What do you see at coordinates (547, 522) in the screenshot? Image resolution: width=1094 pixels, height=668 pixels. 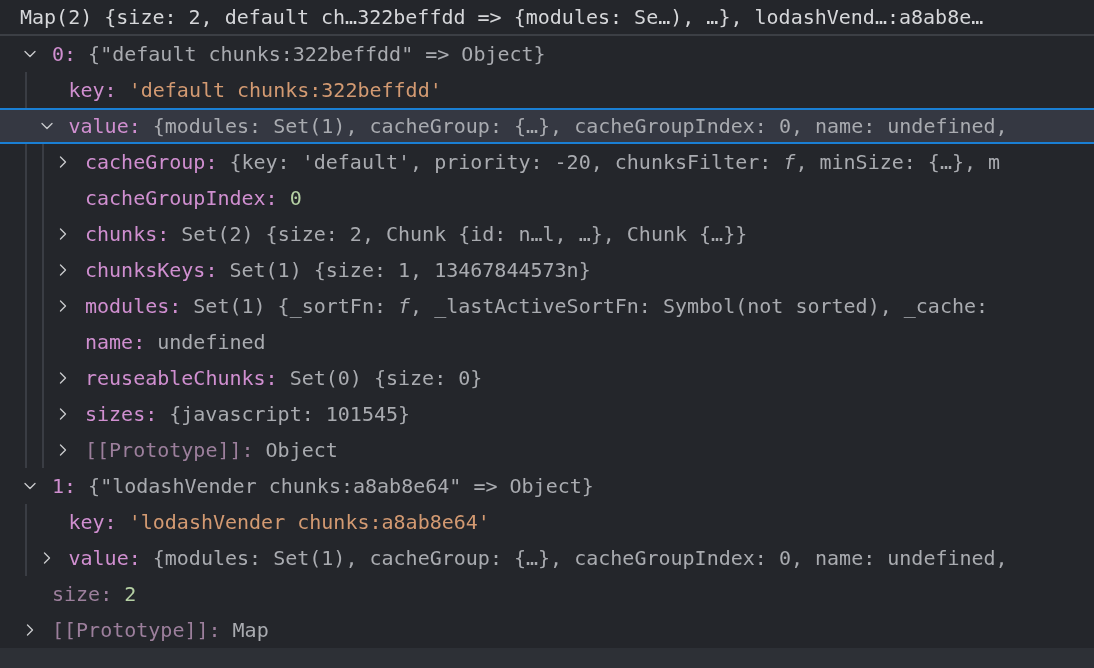 I see `tree-row: key: 'lodashVender chunks:a8ab8e64'` at bounding box center [547, 522].